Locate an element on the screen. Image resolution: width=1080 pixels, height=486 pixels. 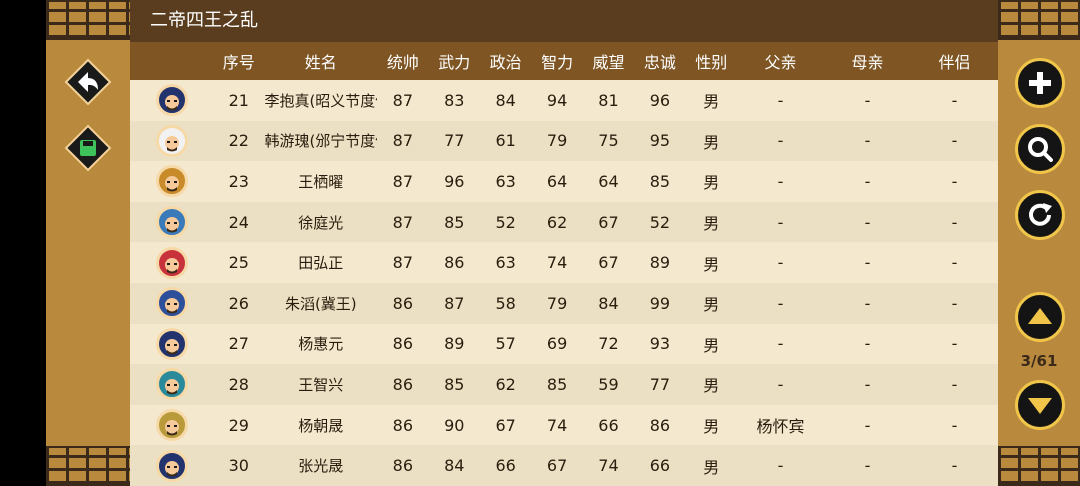
officer-intelligence: 62 is located at coordinates (557, 222).